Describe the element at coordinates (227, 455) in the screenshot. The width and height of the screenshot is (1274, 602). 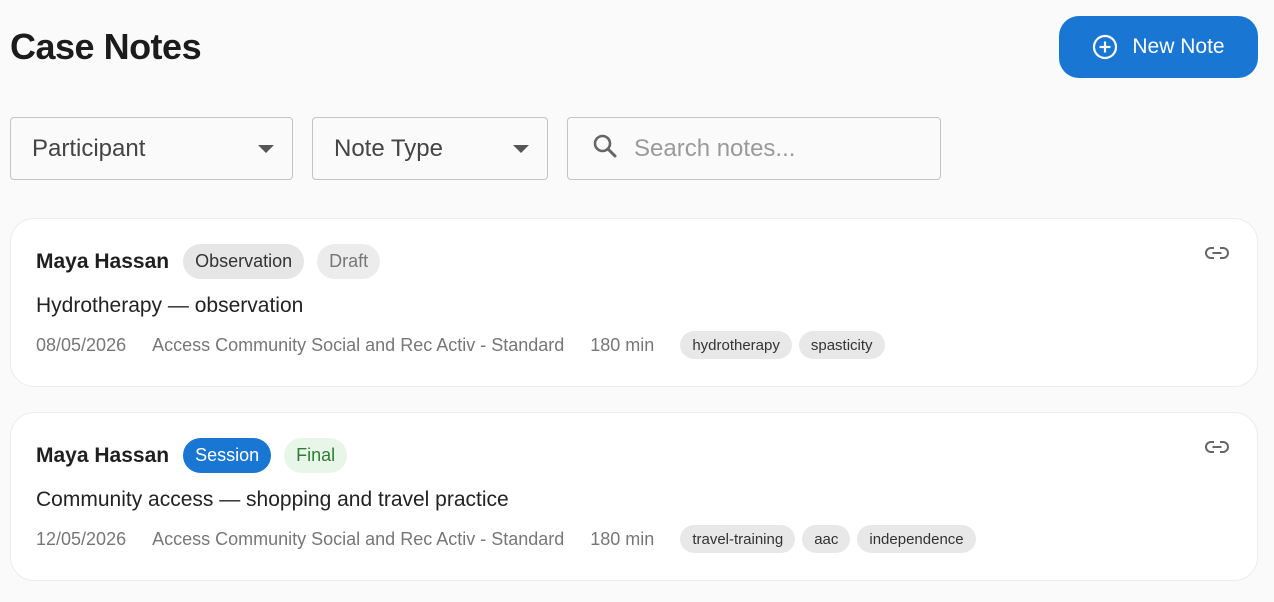
I see `note-type-badge: Session` at that location.